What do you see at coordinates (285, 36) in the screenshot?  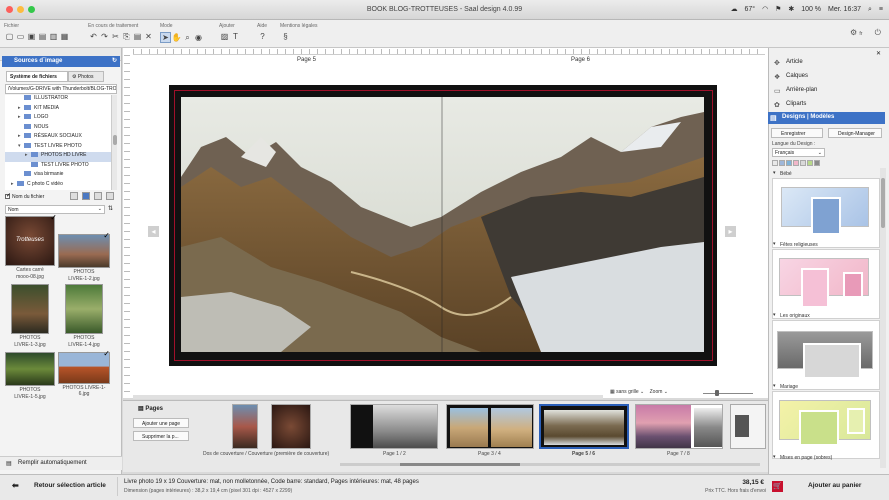 I see `legal-icon: §` at bounding box center [285, 36].